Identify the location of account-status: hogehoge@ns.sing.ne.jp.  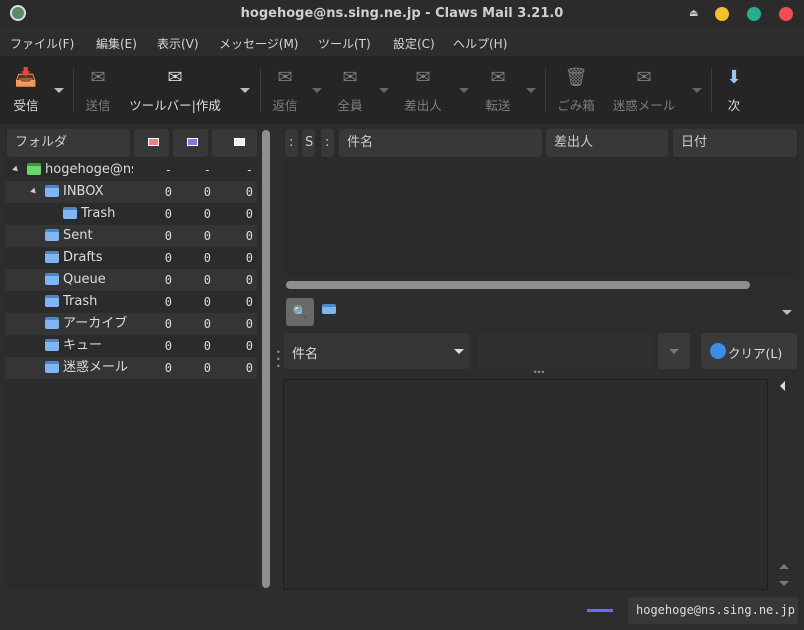
(713, 610).